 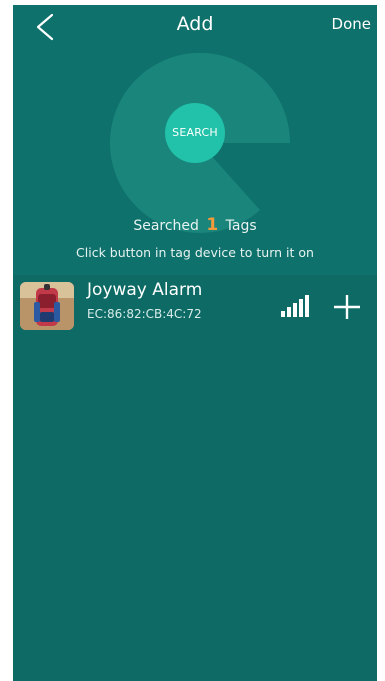 I want to click on add-device-icon, so click(x=347, y=307).